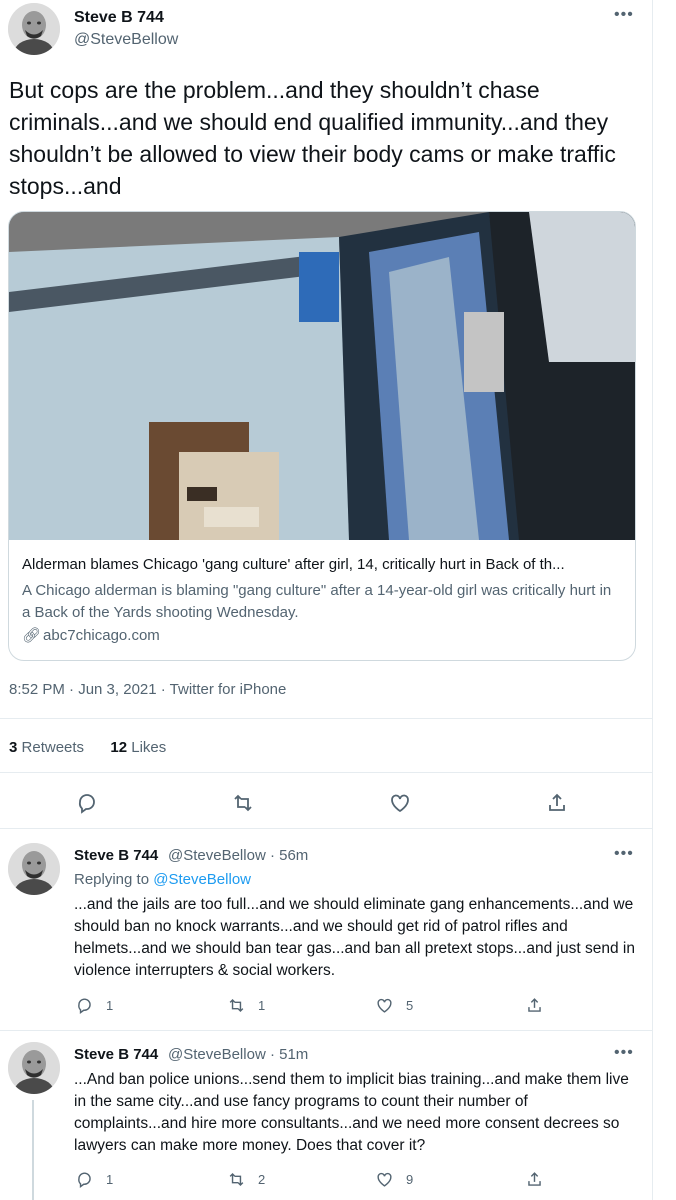 The height and width of the screenshot is (1200, 676). What do you see at coordinates (119, 747) in the screenshot?
I see `likes-count: 12` at bounding box center [119, 747].